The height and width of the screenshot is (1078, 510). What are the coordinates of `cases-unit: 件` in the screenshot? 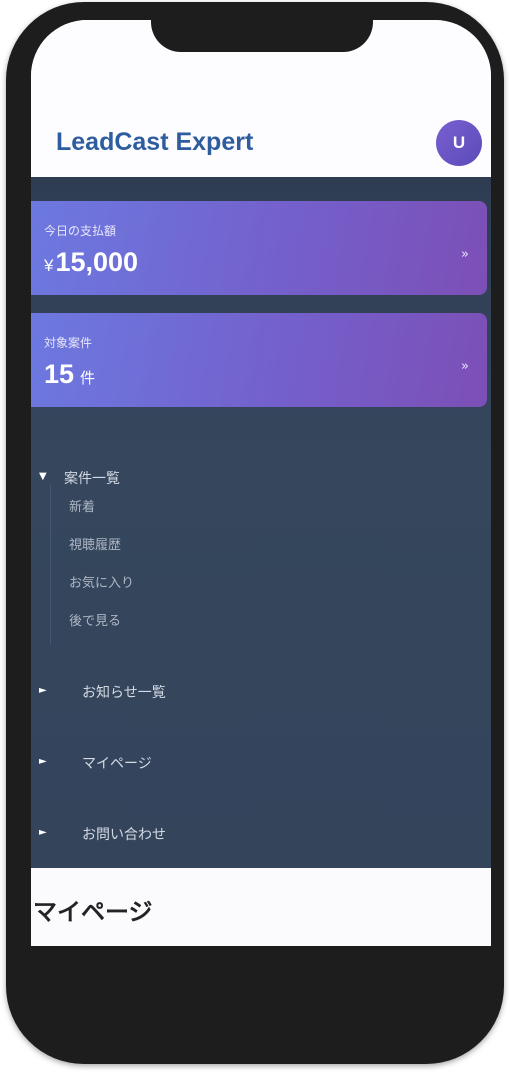 It's located at (88, 378).